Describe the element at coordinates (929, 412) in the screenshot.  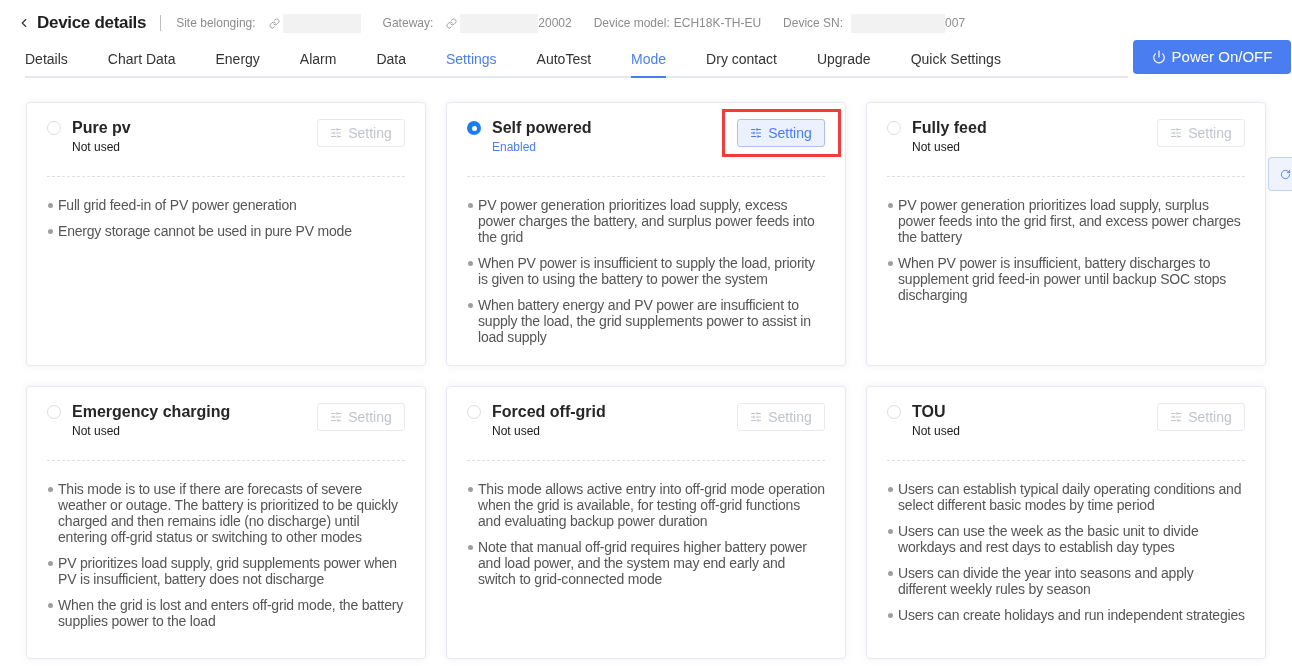
I see `mode-title: TOU` at that location.